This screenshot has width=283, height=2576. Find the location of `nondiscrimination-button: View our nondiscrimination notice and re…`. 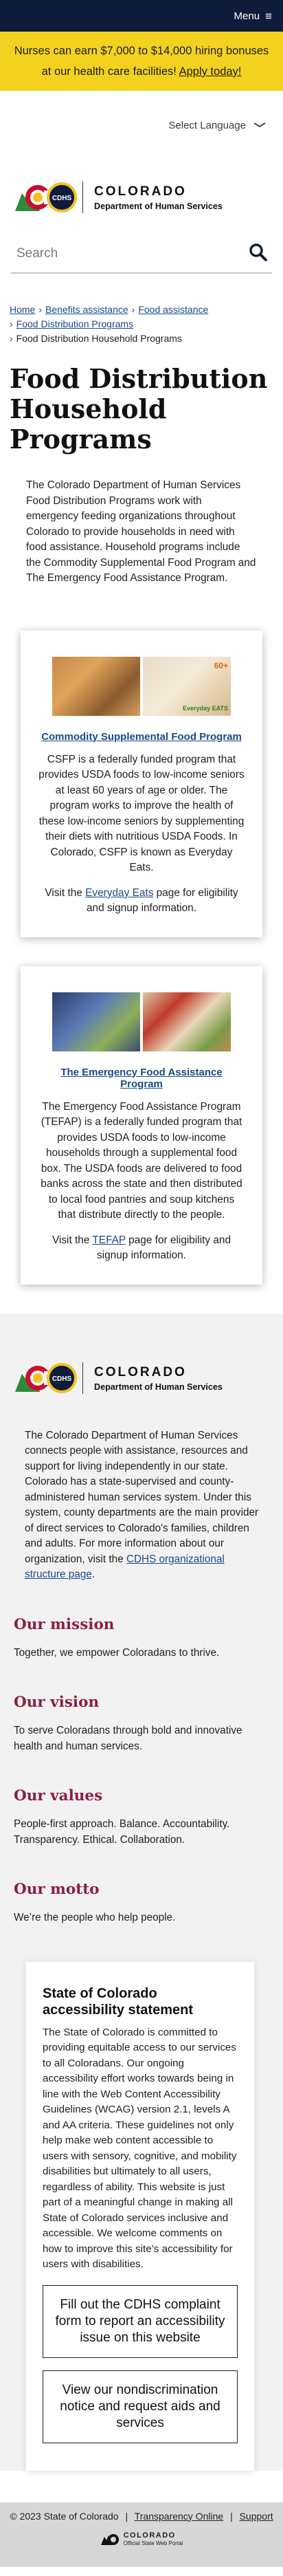

nondiscrimination-button: View our nondiscrimination notice and re… is located at coordinates (140, 2406).